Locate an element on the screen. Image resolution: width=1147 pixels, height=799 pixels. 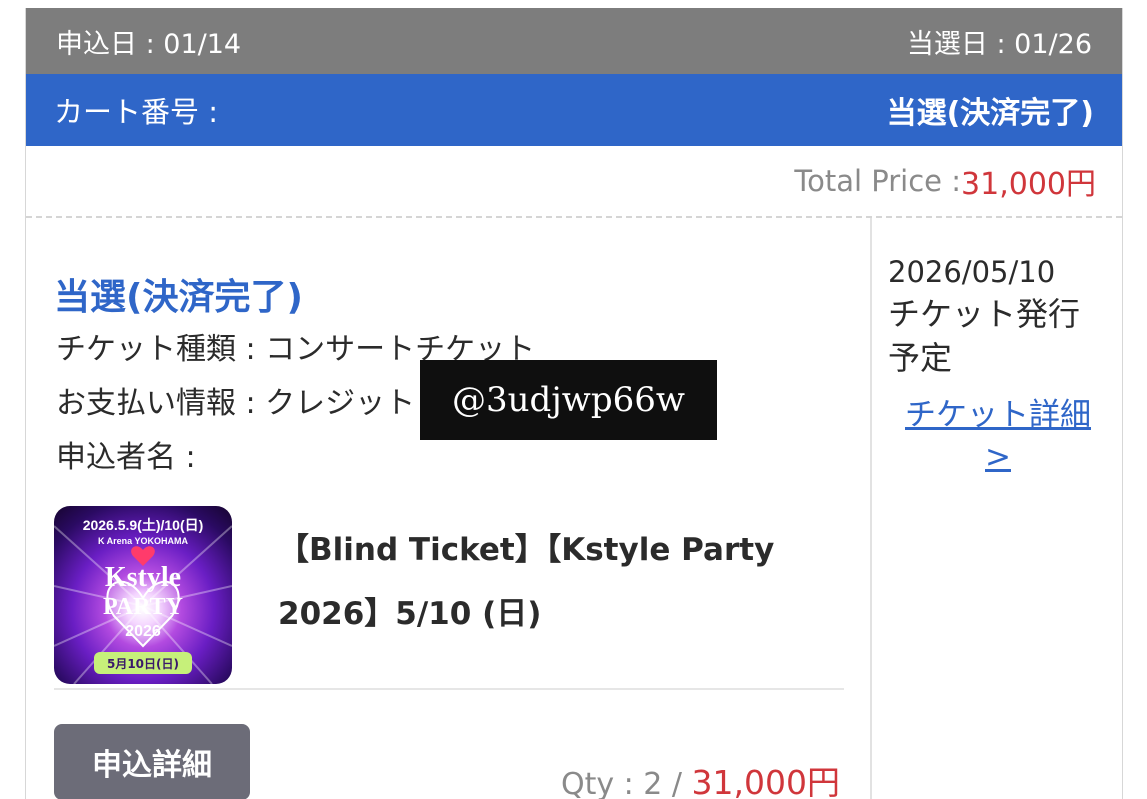
cart-header: カート番号 : 当選(決済完了) is located at coordinates (574, 110).